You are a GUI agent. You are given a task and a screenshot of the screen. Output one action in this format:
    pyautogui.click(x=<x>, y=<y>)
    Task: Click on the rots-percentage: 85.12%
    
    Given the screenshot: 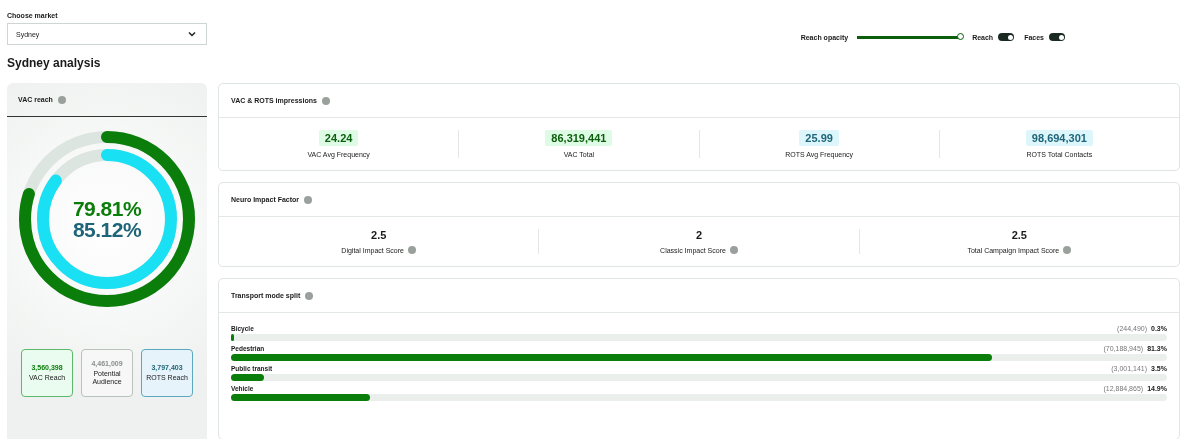 What is the action you would take?
    pyautogui.click(x=107, y=229)
    